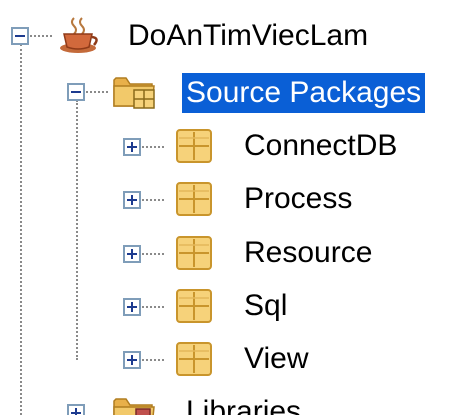 The image size is (456, 415). Describe the element at coordinates (134, 406) in the screenshot. I see `libraries-folder-icon` at that location.